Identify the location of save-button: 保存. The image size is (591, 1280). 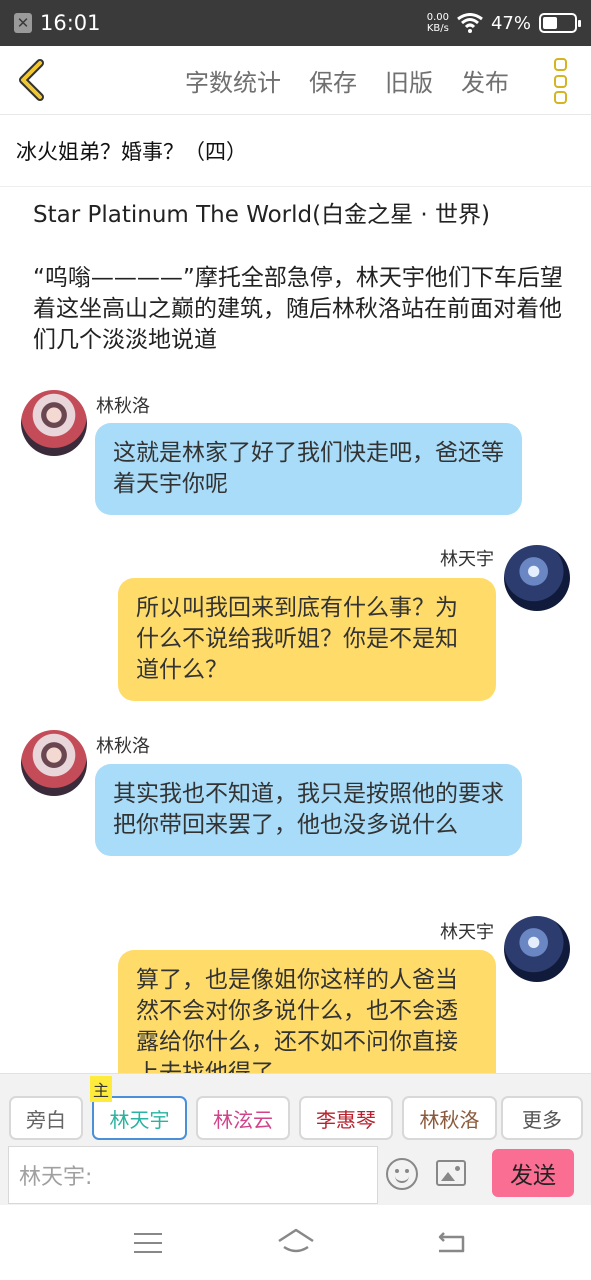
(333, 80).